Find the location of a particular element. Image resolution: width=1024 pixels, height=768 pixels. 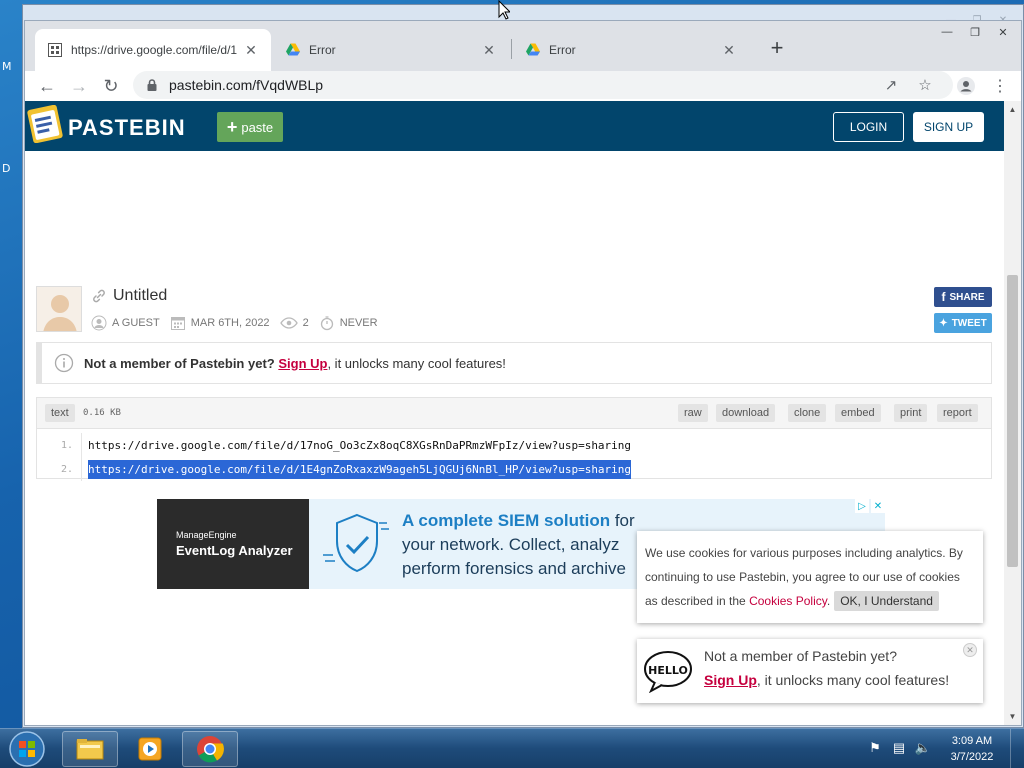

start-button-icon is located at coordinates (27, 749).